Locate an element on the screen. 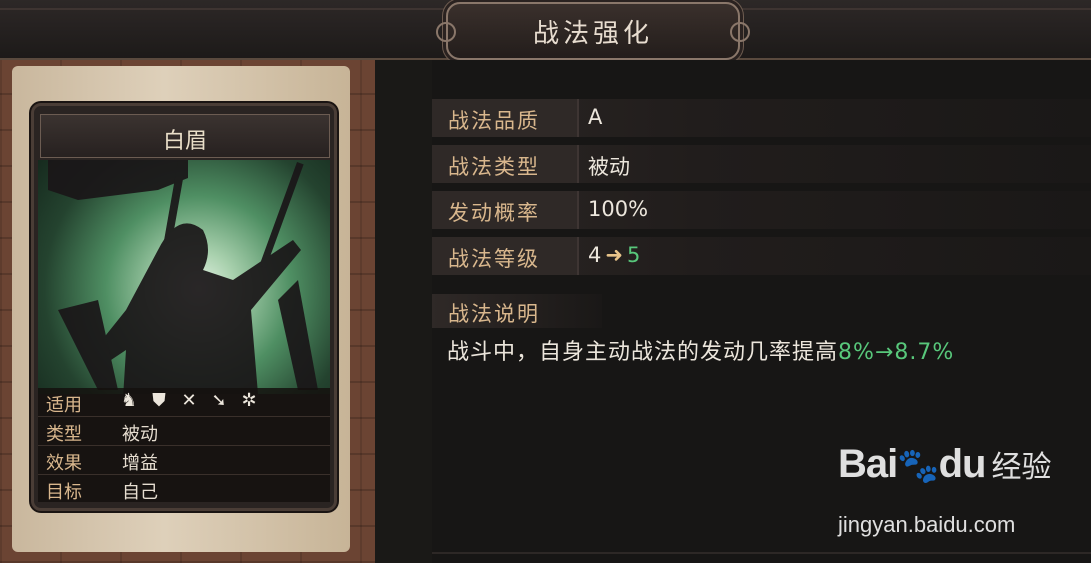  bow-icon: ✕ is located at coordinates (189, 400).